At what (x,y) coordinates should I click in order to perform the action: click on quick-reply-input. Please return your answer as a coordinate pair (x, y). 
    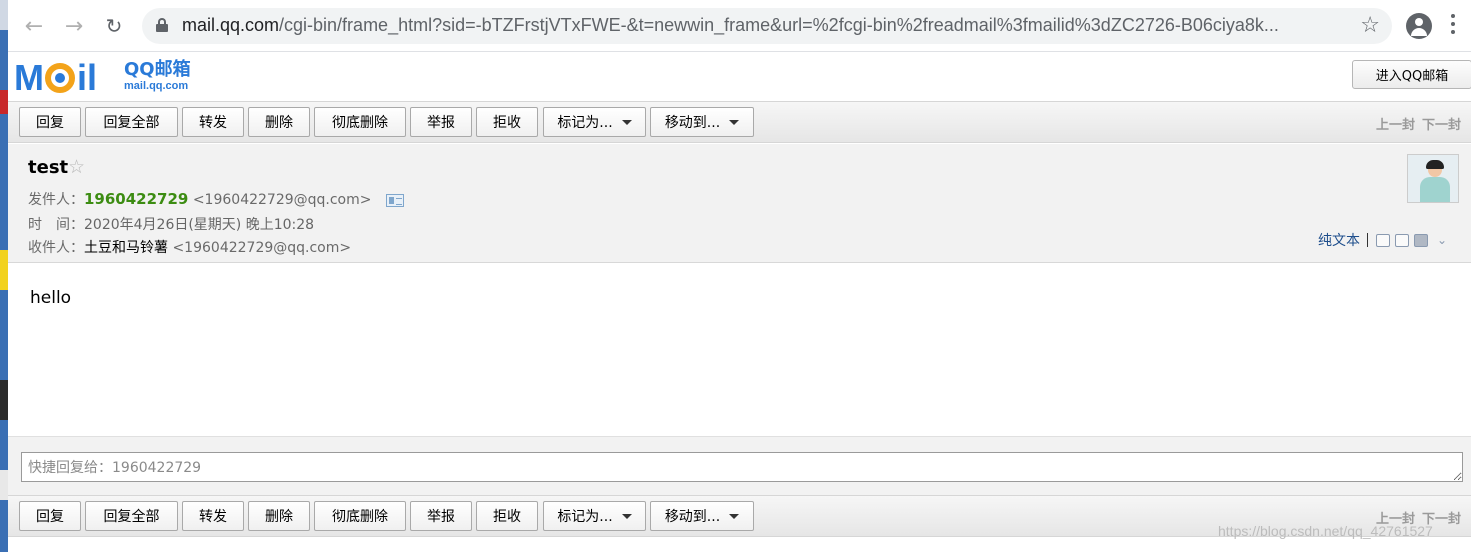
    Looking at the image, I should click on (742, 467).